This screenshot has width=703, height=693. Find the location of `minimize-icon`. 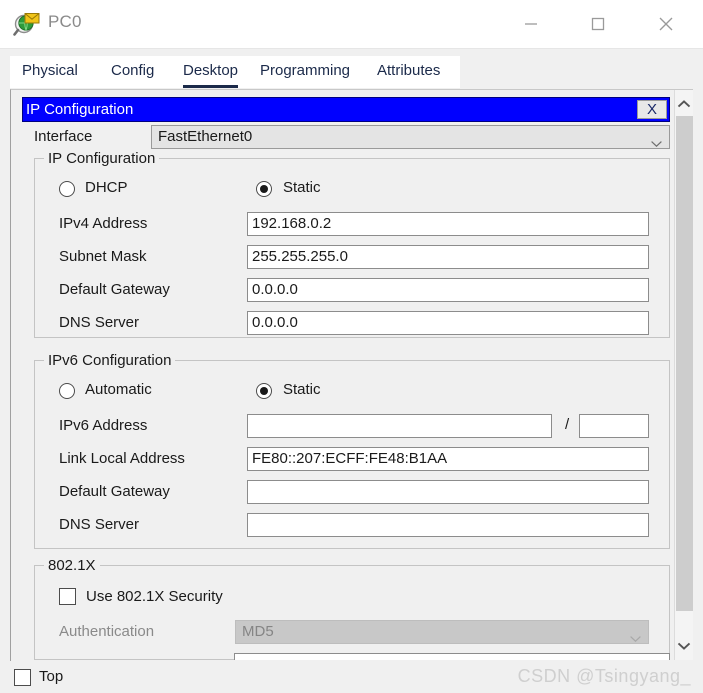

minimize-icon is located at coordinates (531, 23).